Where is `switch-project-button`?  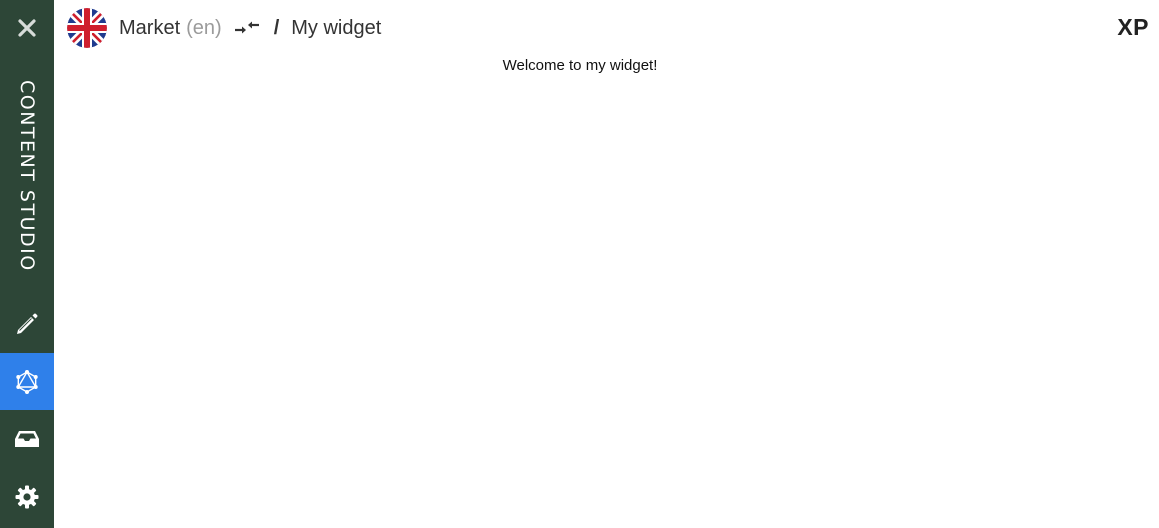 switch-project-button is located at coordinates (247, 28).